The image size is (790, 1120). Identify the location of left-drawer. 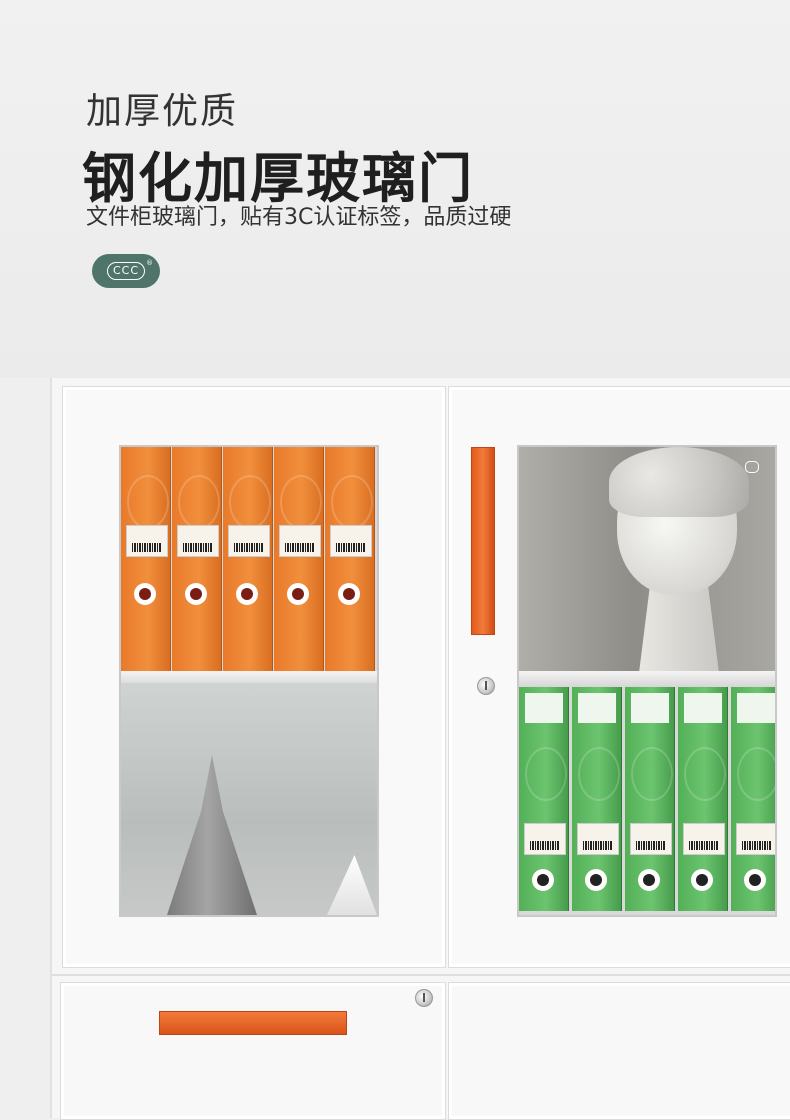
(253, 1051).